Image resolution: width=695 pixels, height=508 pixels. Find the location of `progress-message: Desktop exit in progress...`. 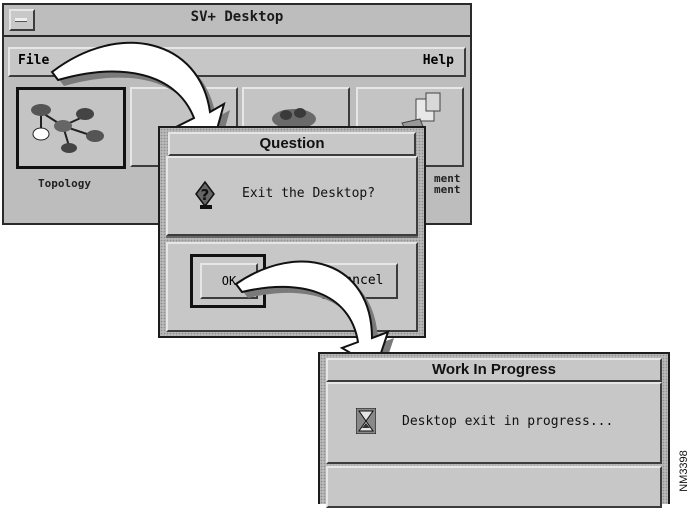

progress-message: Desktop exit in progress... is located at coordinates (508, 421).